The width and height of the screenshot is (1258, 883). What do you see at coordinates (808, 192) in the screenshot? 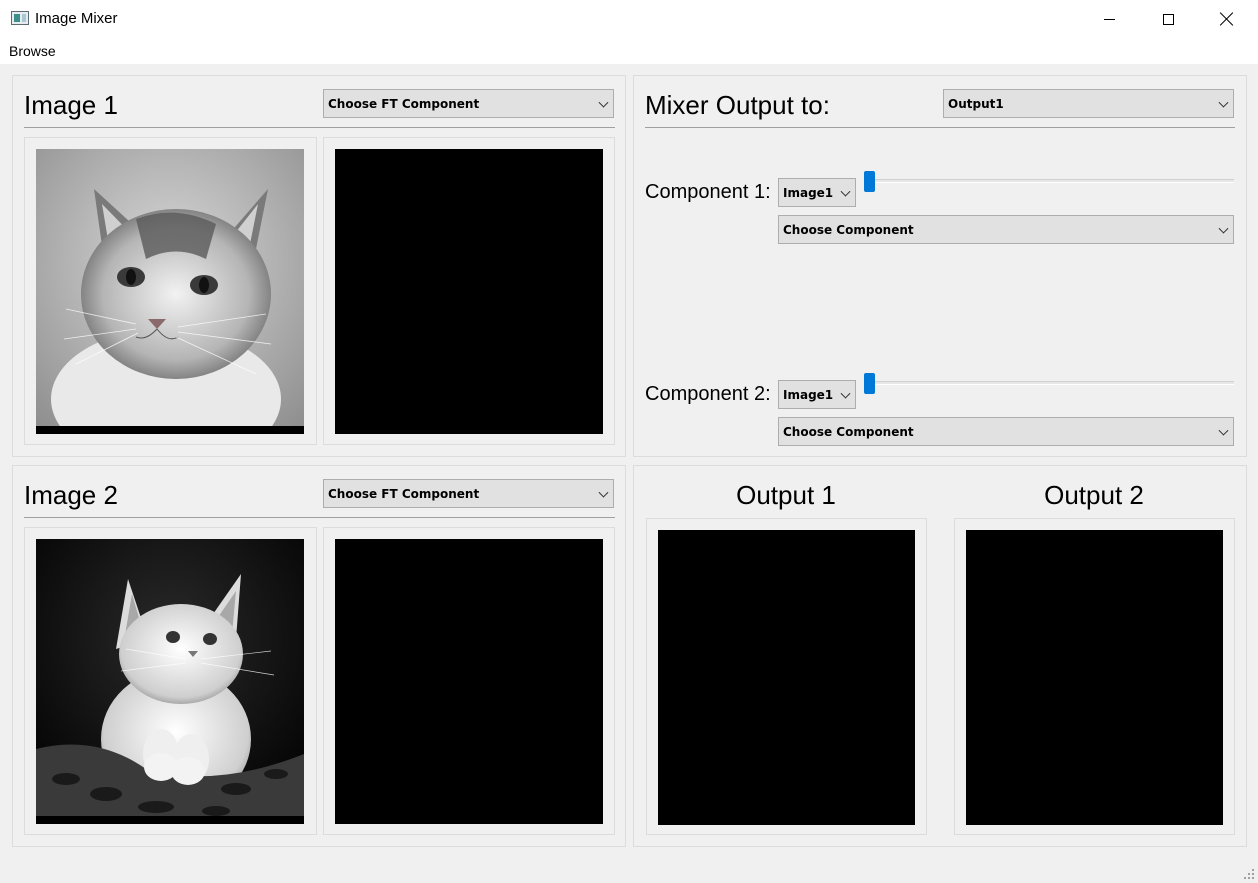
I see `component1-image-text: Image1` at bounding box center [808, 192].